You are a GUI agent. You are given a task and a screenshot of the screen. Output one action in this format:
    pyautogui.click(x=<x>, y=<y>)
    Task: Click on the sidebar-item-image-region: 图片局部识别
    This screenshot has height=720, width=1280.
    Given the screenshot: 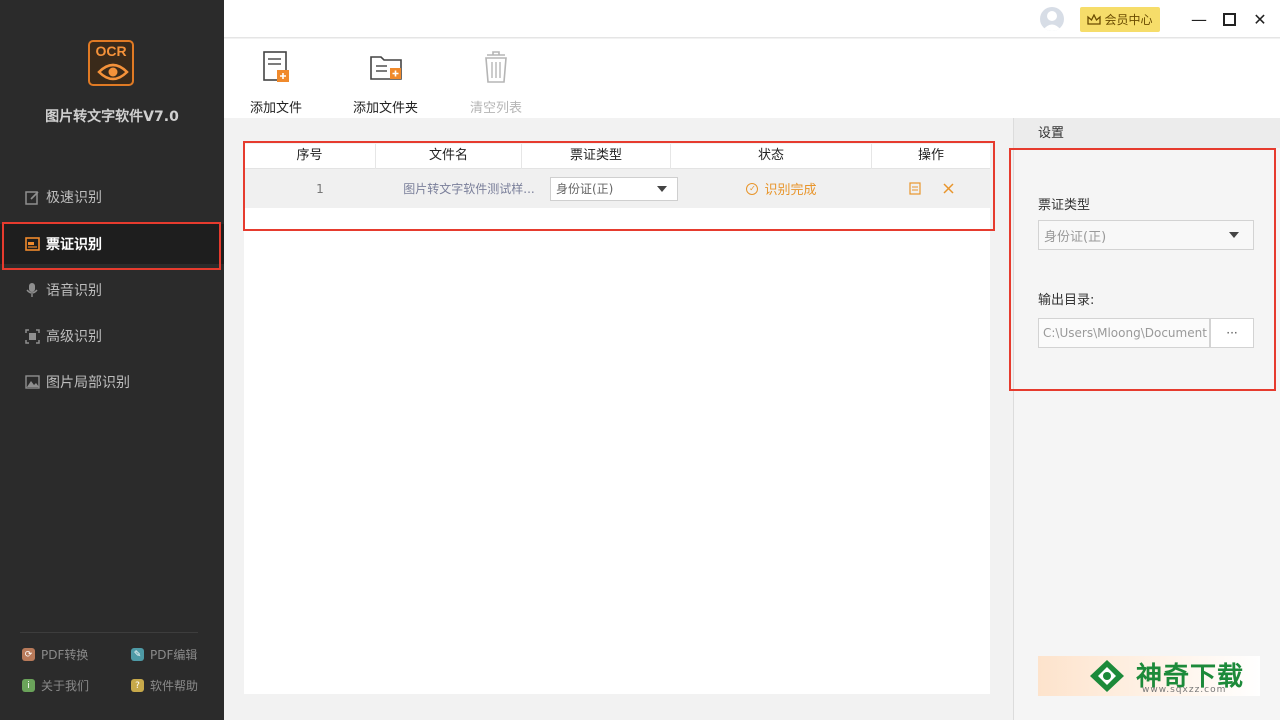 What is the action you would take?
    pyautogui.click(x=112, y=382)
    